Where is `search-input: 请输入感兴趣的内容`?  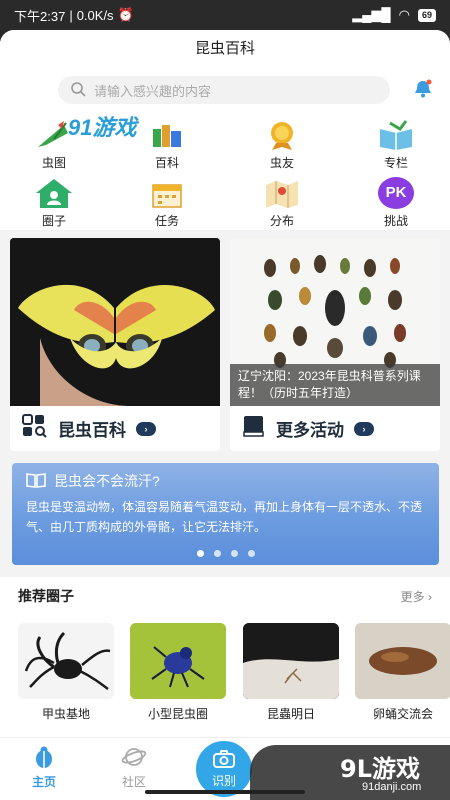 search-input: 请输入感兴趣的内容 is located at coordinates (224, 90).